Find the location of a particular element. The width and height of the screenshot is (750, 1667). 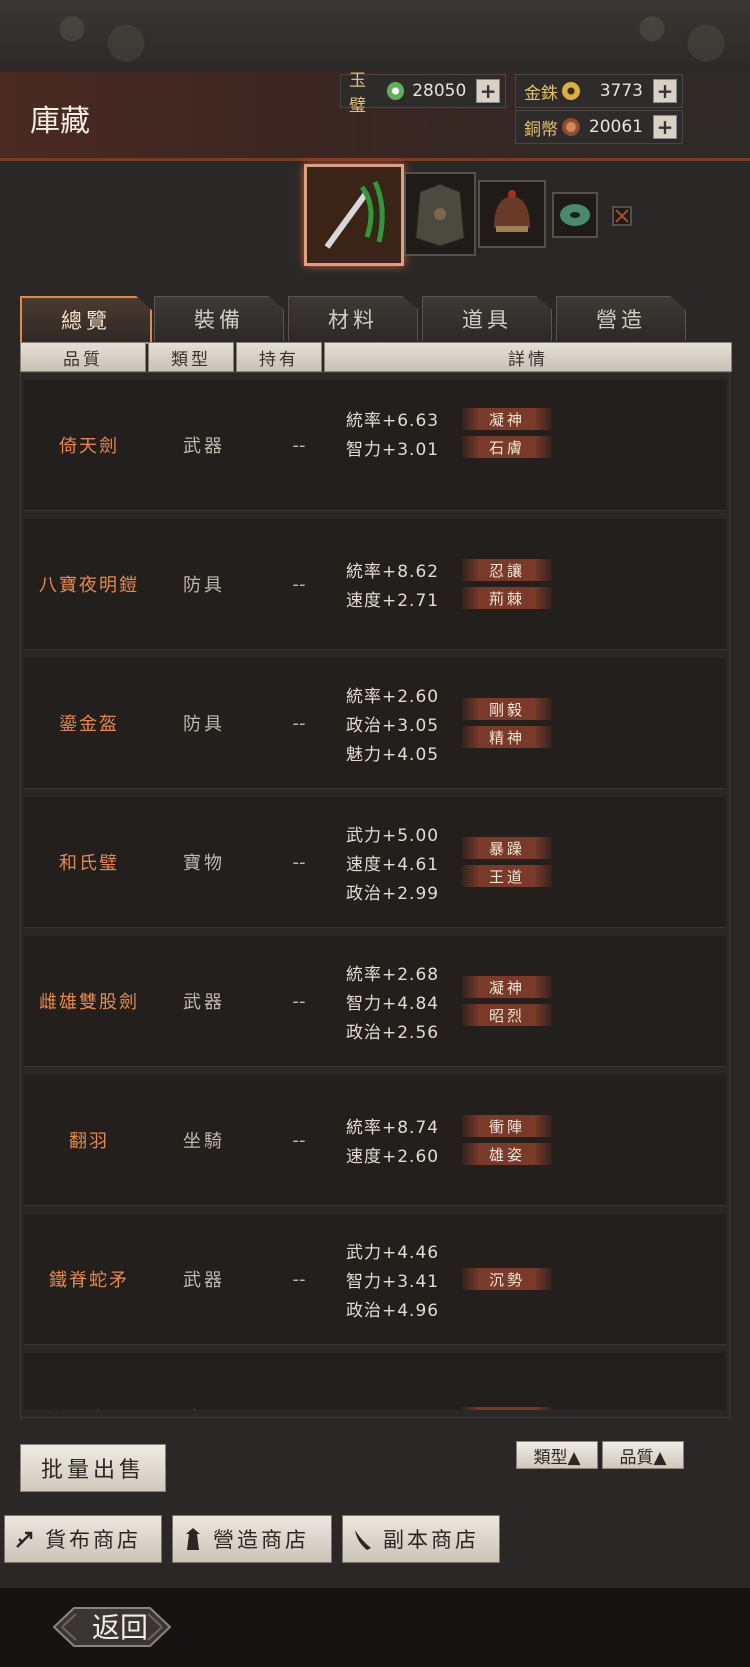

page-title: 庫藏 is located at coordinates (60, 121).